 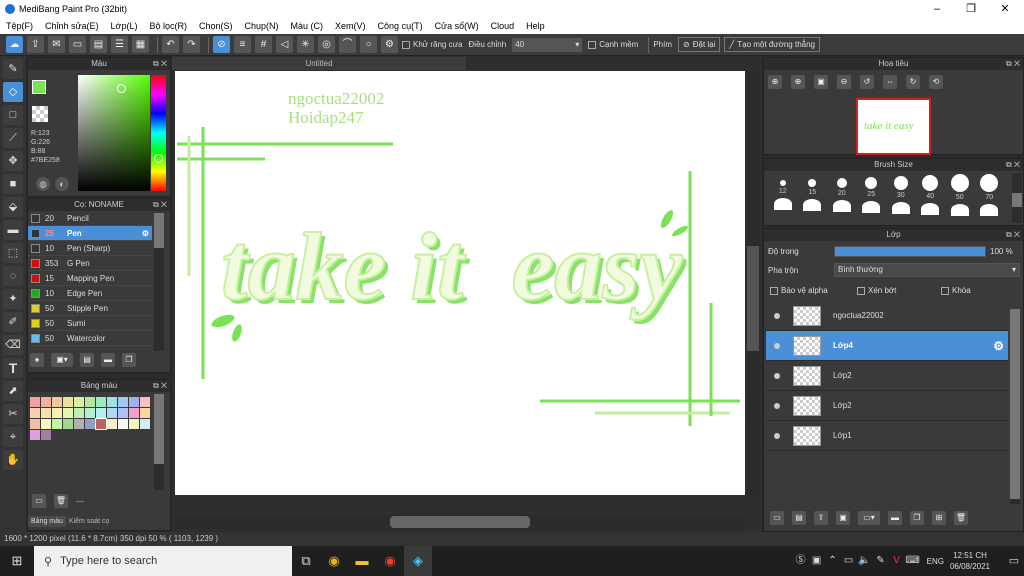 What do you see at coordinates (62, 360) in the screenshot?
I see `brush-menu-icon: ▣▾` at bounding box center [62, 360].